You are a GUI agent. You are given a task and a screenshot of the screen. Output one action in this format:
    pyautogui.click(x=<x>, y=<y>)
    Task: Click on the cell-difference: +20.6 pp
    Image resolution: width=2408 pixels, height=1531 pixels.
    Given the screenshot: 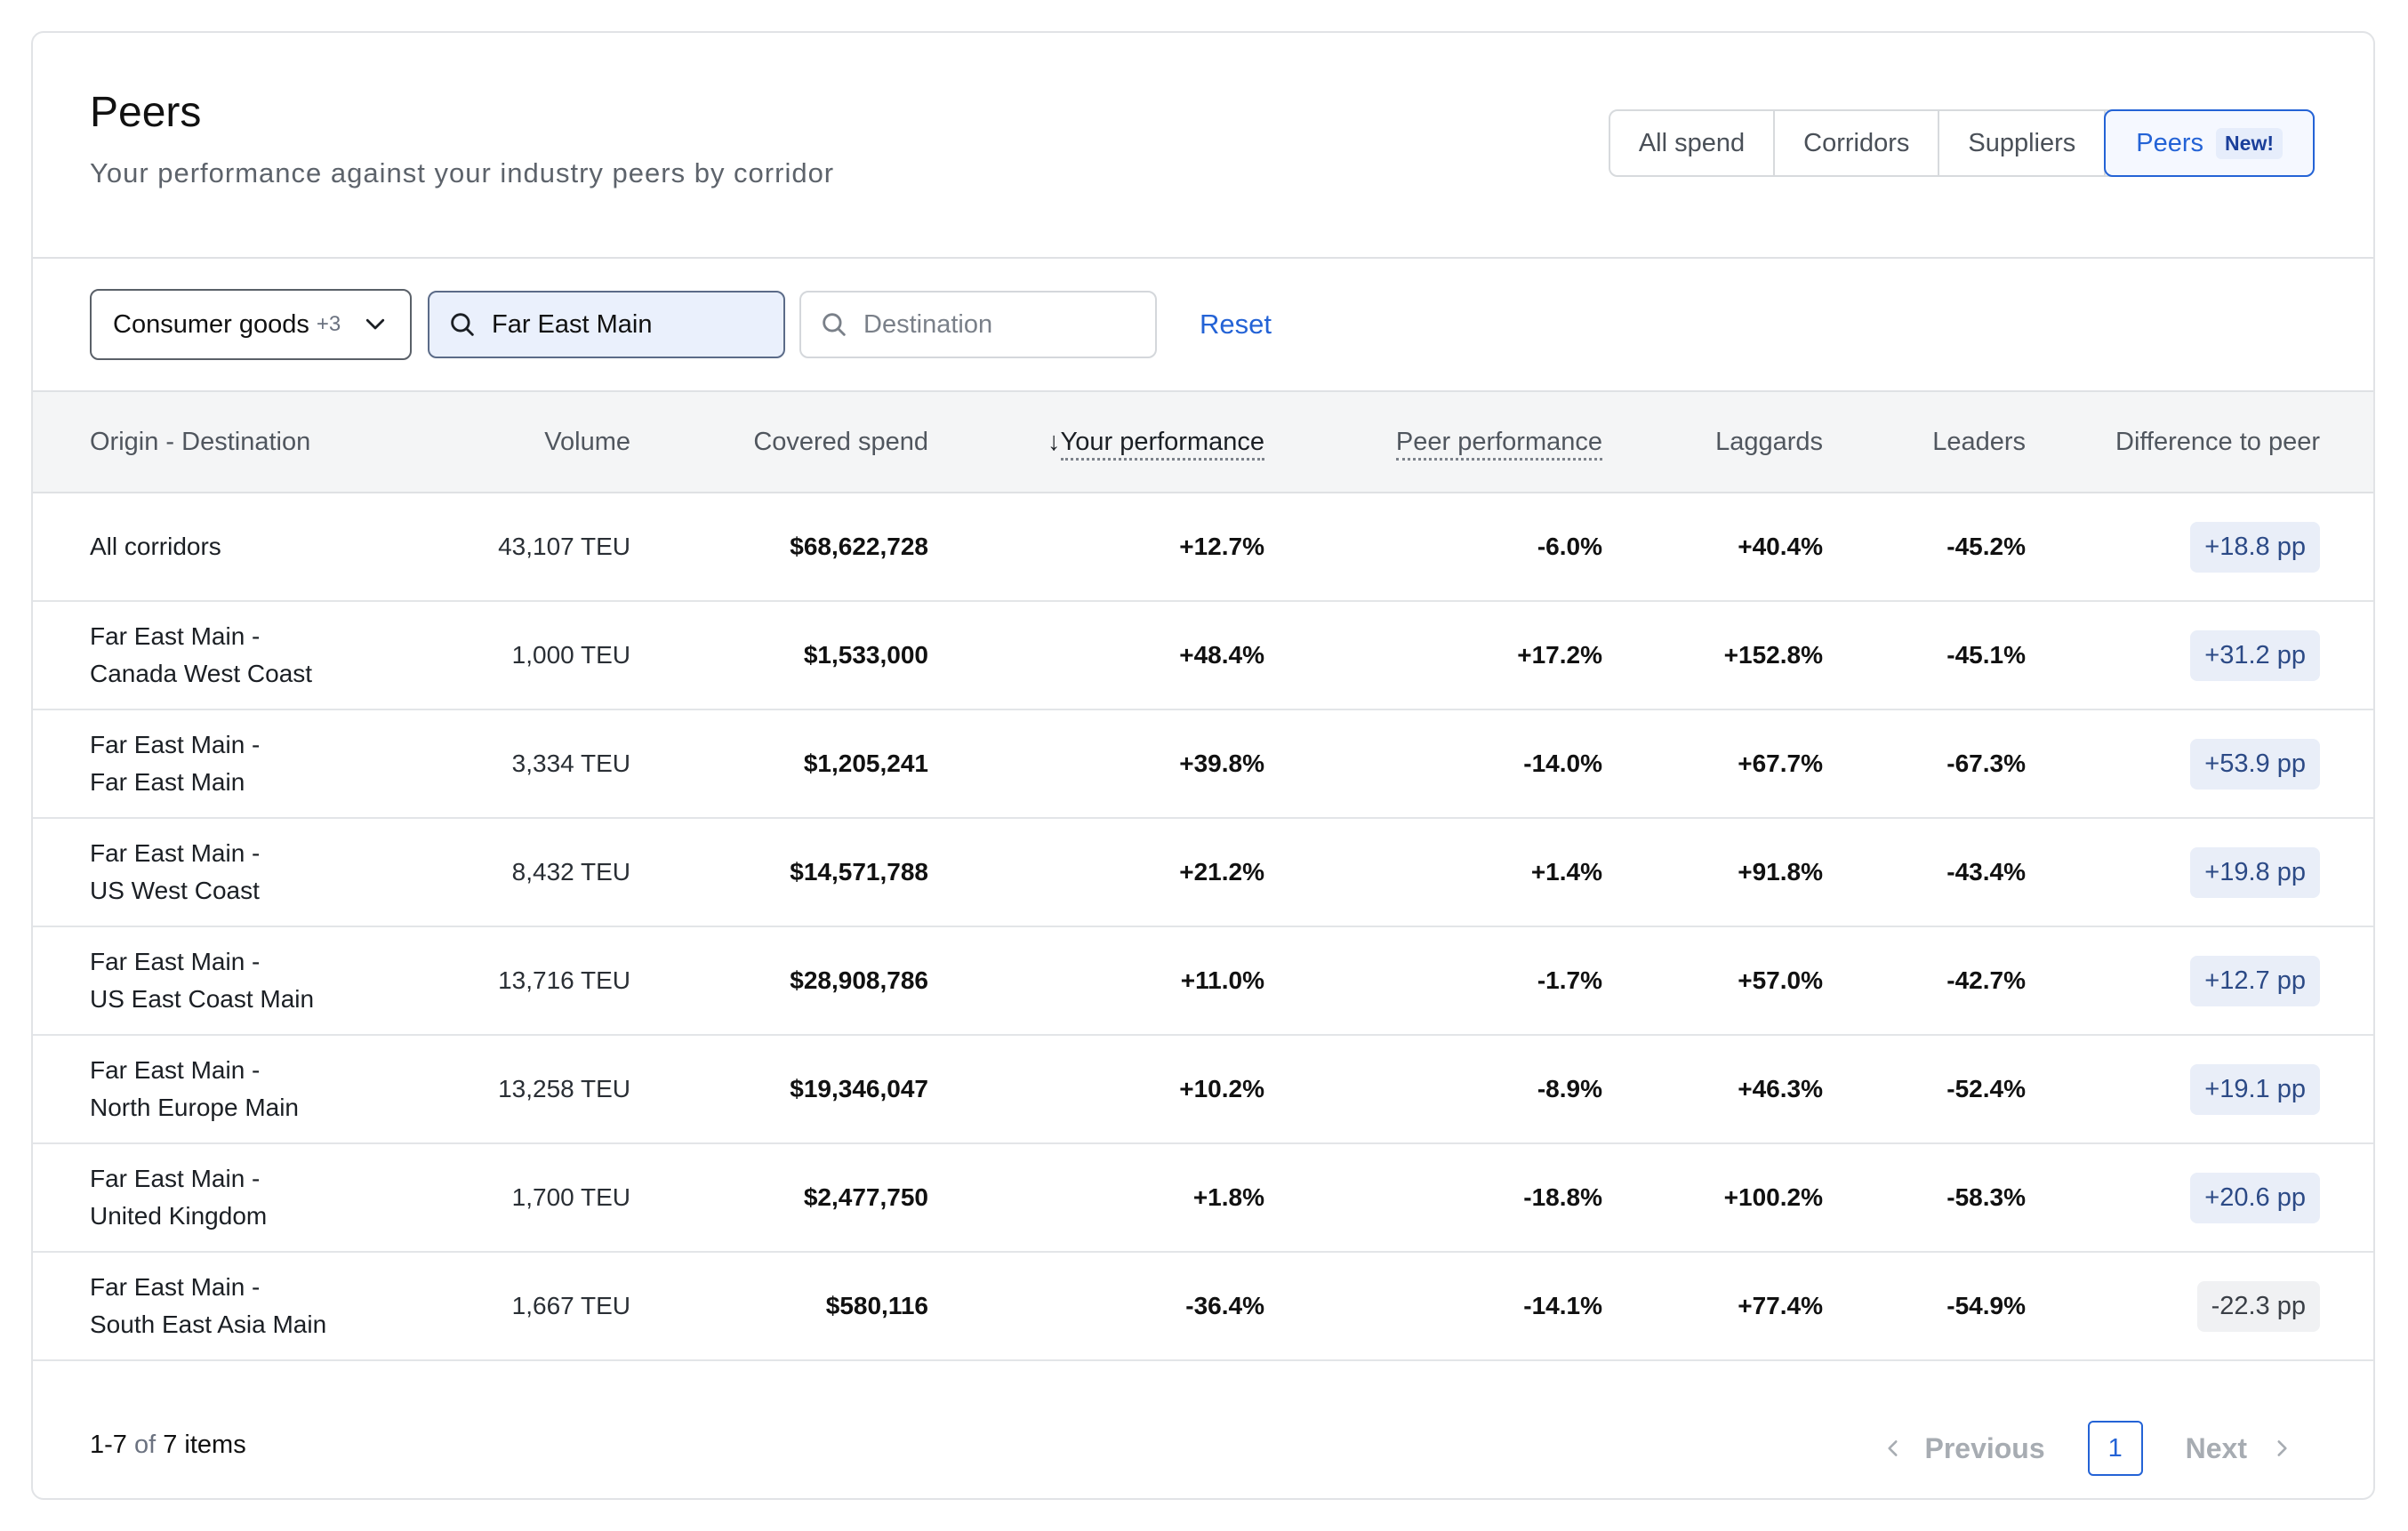 What is the action you would take?
    pyautogui.click(x=2199, y=1197)
    